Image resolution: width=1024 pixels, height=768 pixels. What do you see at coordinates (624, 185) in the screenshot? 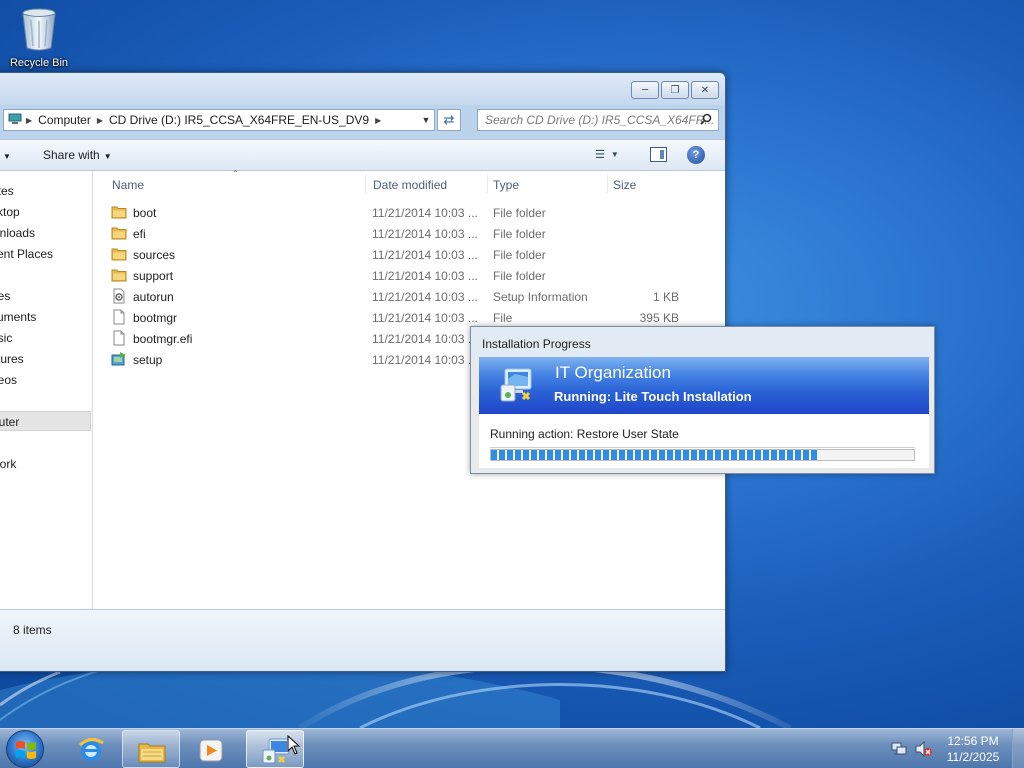
I see `column-size: Size` at bounding box center [624, 185].